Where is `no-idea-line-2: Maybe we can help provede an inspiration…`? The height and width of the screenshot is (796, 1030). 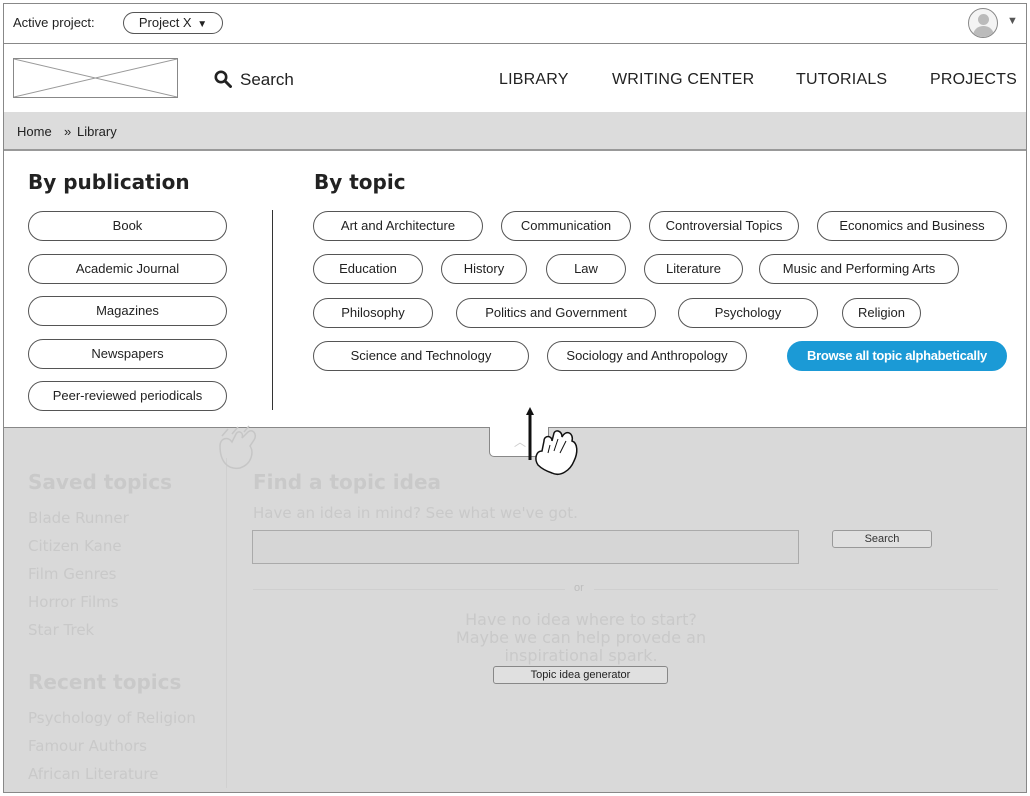
no-idea-line-2: Maybe we can help provede an inspiration… is located at coordinates (581, 646).